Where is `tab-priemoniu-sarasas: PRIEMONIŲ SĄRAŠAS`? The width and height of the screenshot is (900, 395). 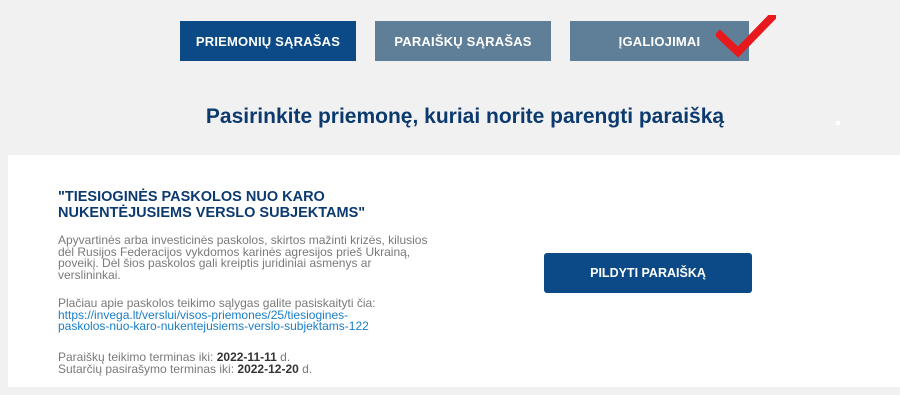
tab-priemoniu-sarasas: PRIEMONIŲ SĄRAŠAS is located at coordinates (268, 41).